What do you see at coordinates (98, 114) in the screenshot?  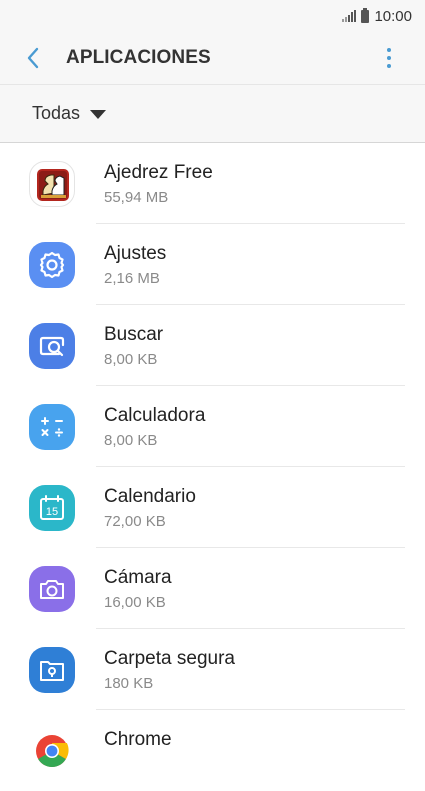 I see `caret-down-icon` at bounding box center [98, 114].